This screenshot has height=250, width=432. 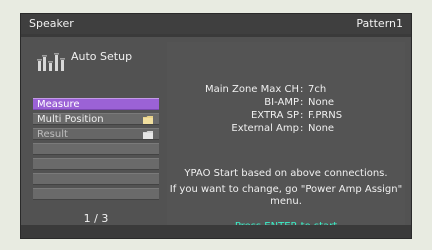 I want to click on connection-value: 7ch, so click(x=317, y=89).